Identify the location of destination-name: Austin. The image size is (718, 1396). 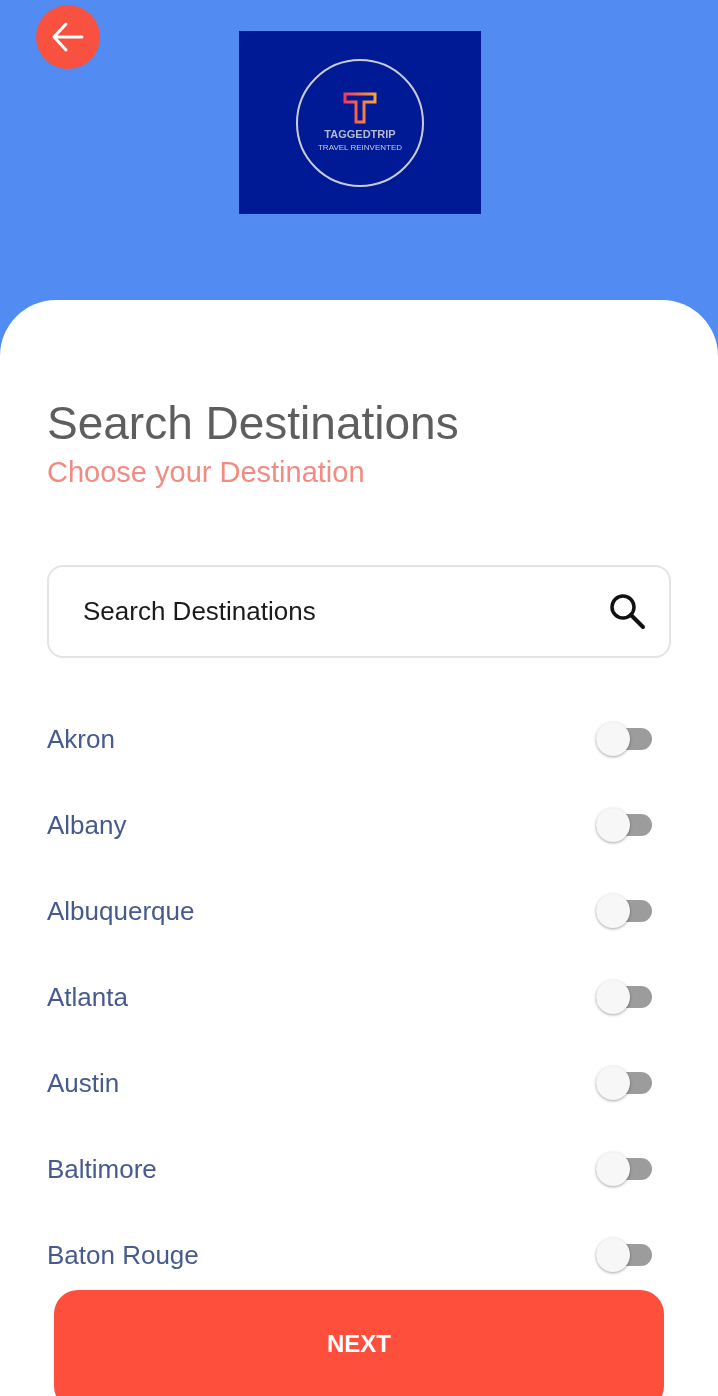
(83, 1083).